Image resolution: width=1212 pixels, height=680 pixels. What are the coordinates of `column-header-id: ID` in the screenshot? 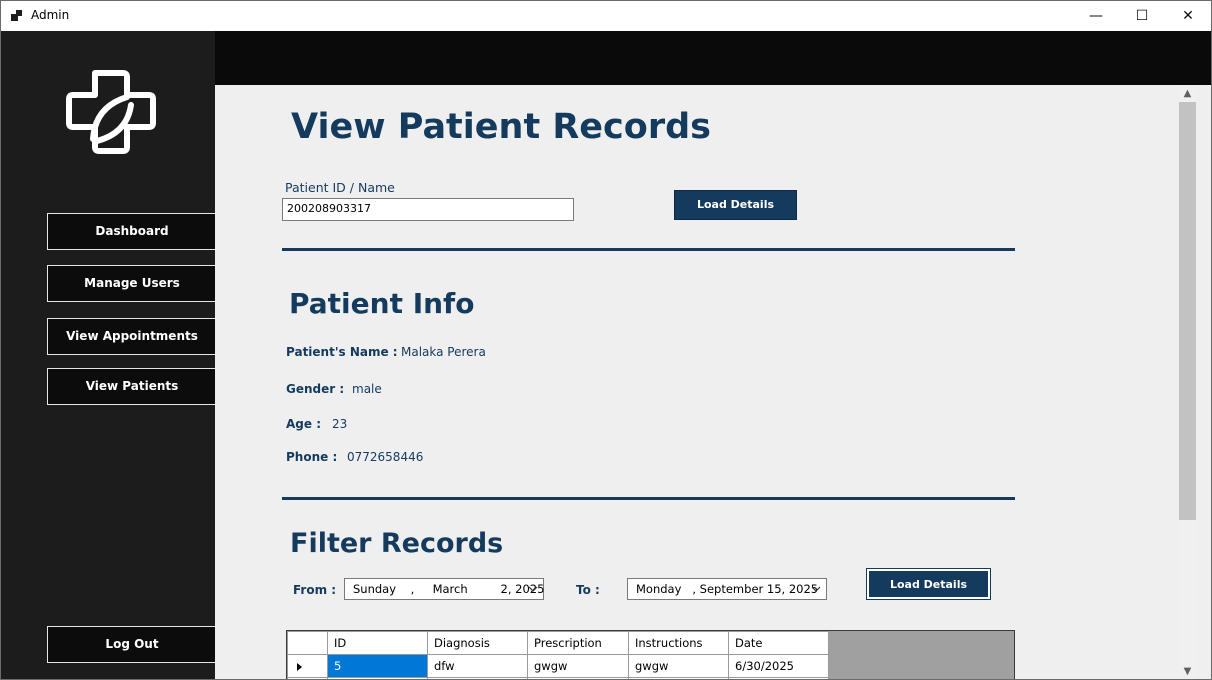 It's located at (377, 643).